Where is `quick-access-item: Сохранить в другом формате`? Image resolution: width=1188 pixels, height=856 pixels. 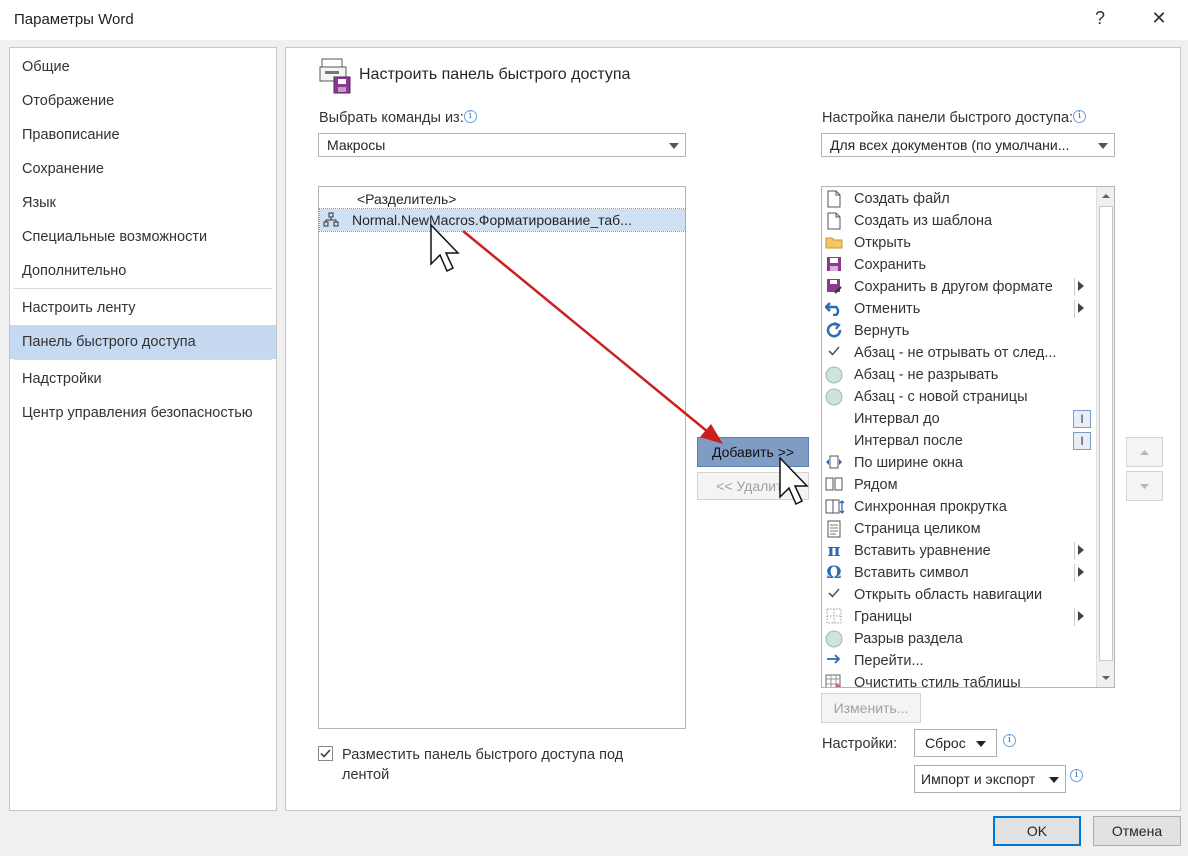
quick-access-item: Сохранить в другом формате is located at coordinates (959, 287).